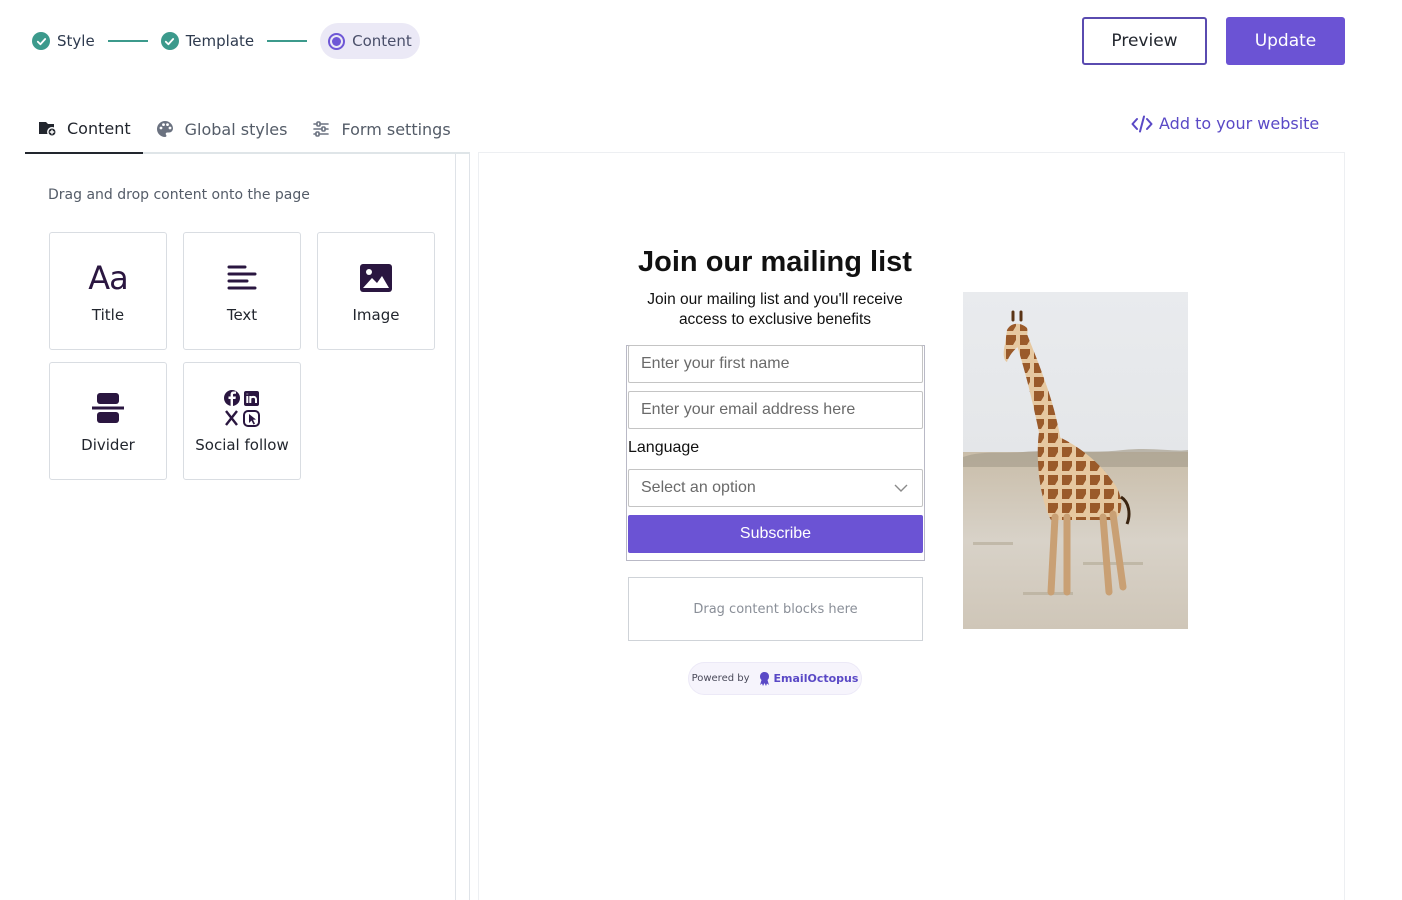 The width and height of the screenshot is (1402, 900). Describe the element at coordinates (242, 408) in the screenshot. I see `social-icons` at that location.